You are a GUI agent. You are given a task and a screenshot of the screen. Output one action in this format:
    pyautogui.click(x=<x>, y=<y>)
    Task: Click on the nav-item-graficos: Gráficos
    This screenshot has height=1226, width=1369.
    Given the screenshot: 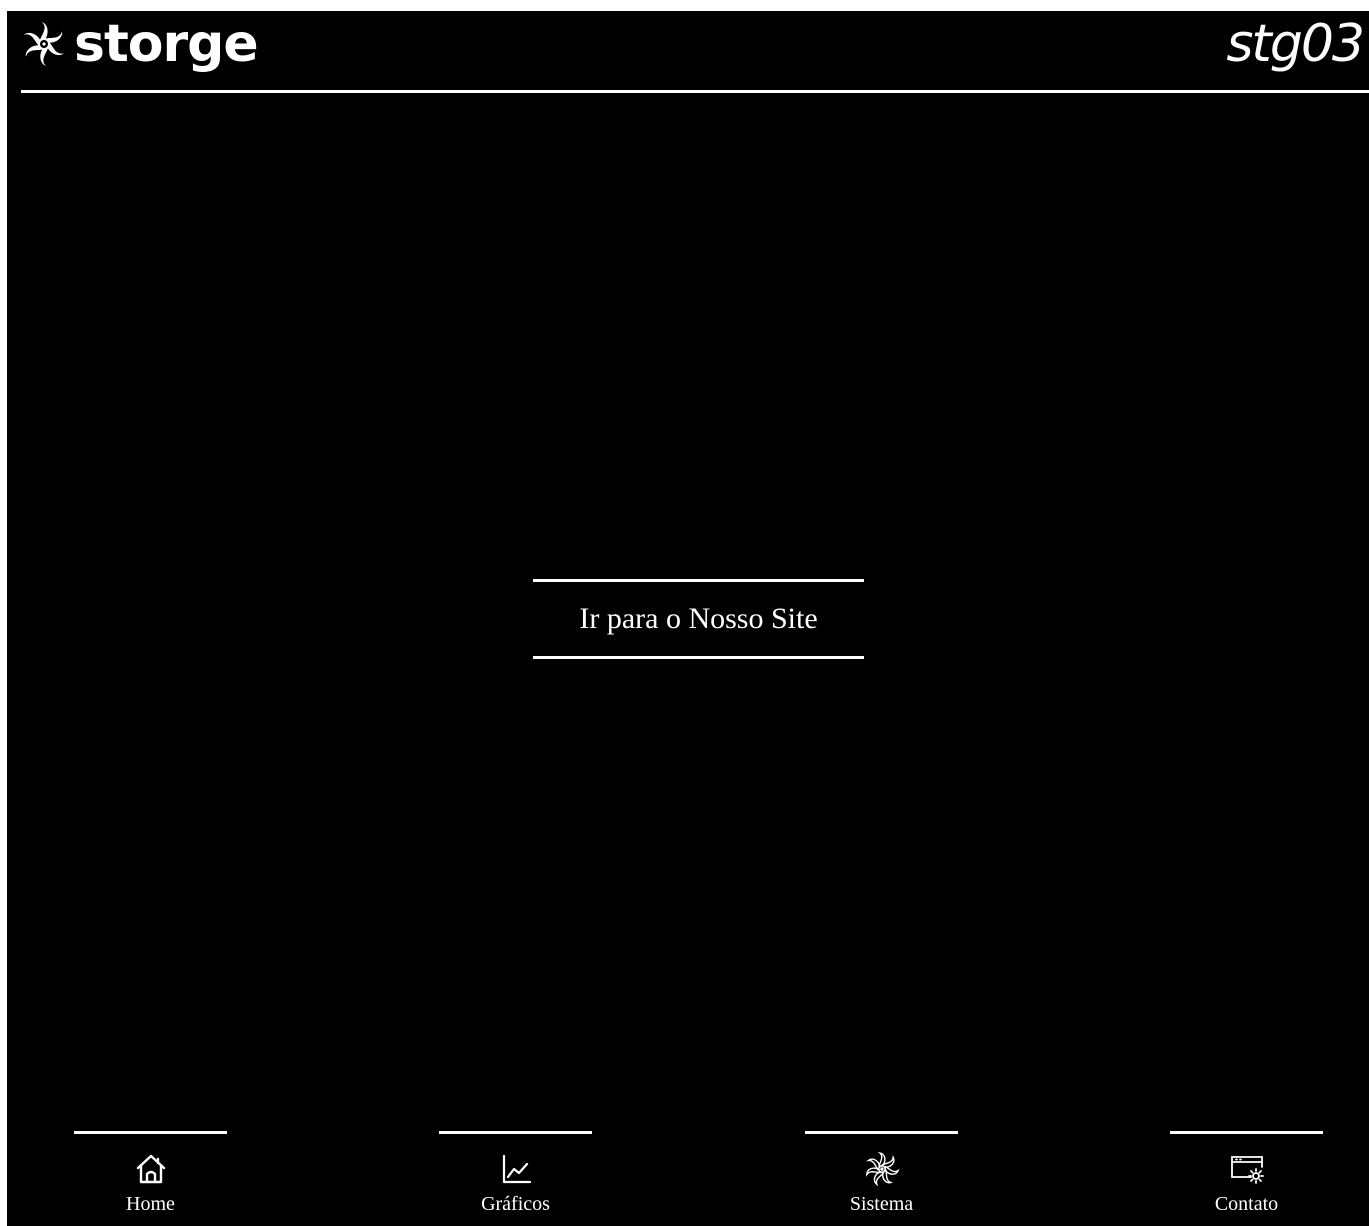 What is the action you would take?
    pyautogui.click(x=515, y=1177)
    